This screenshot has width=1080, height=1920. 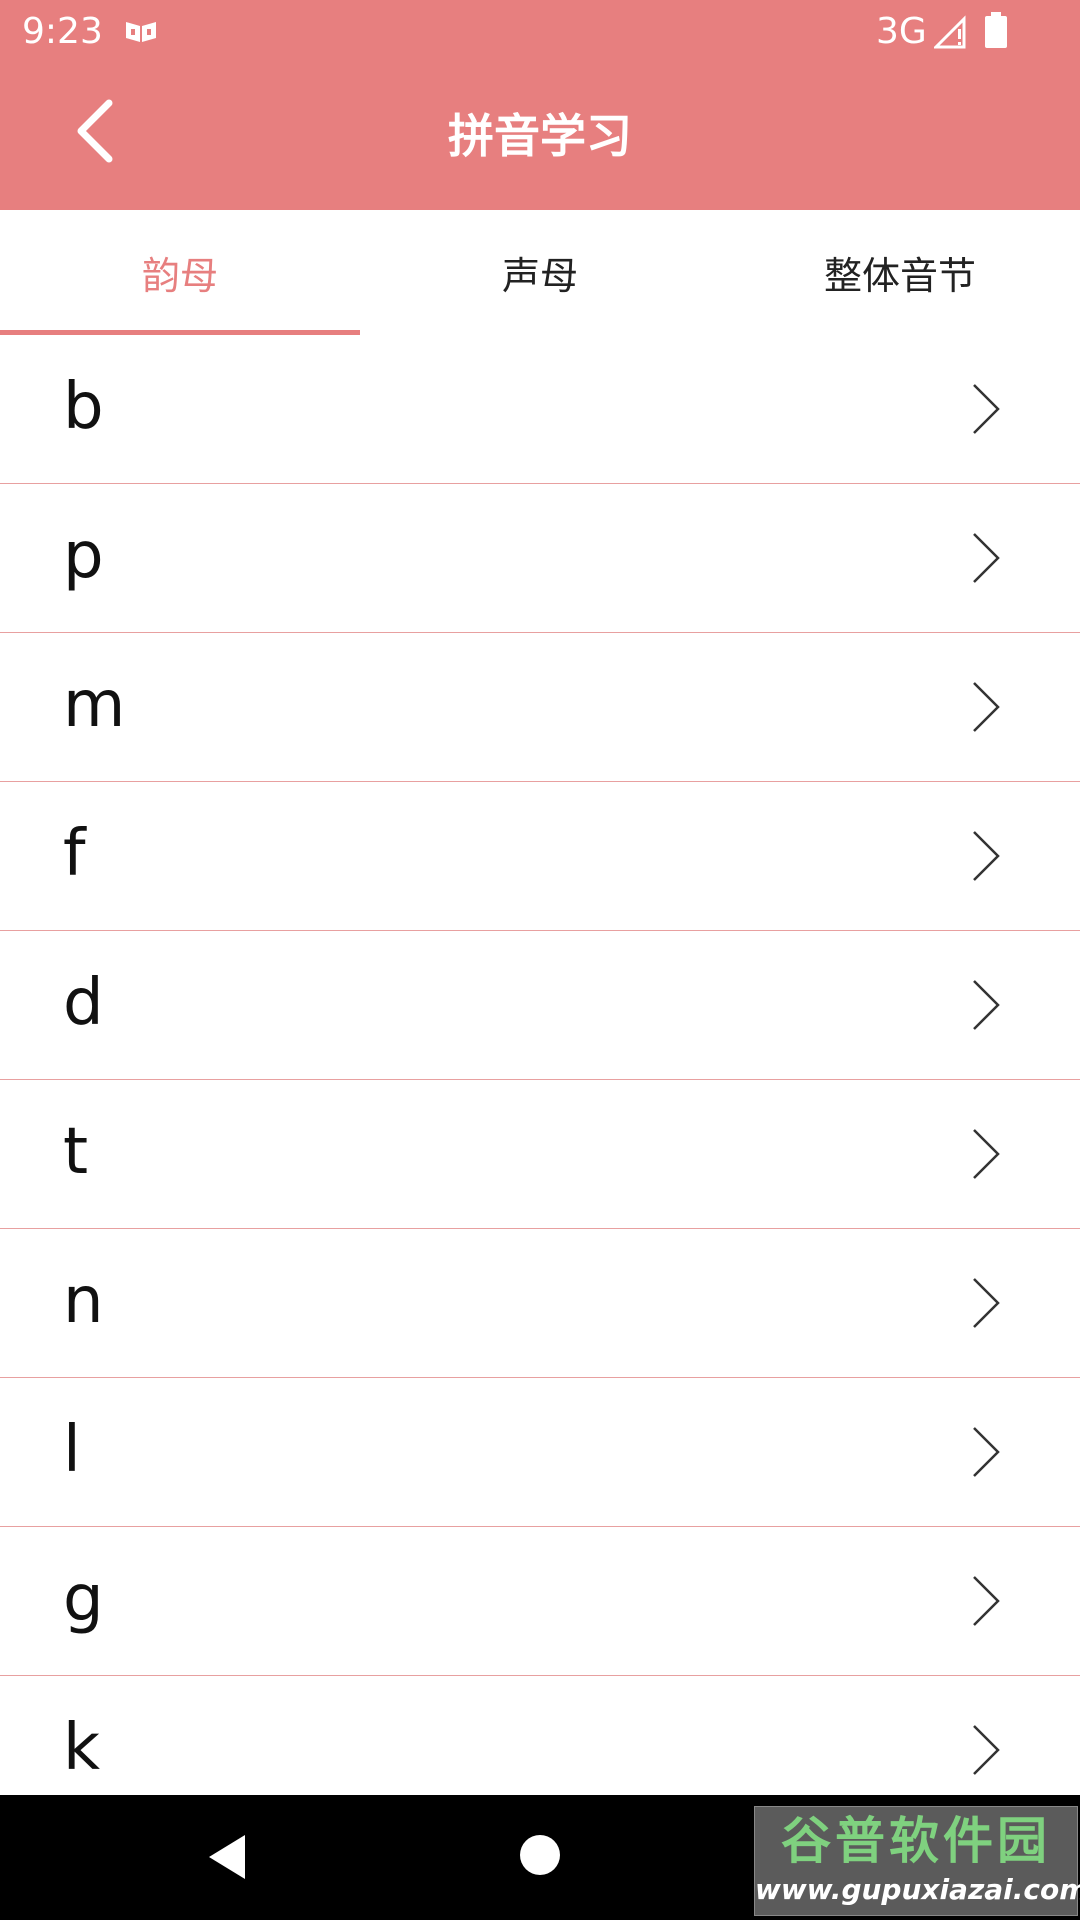 I want to click on list-item: d, so click(x=540, y=1005).